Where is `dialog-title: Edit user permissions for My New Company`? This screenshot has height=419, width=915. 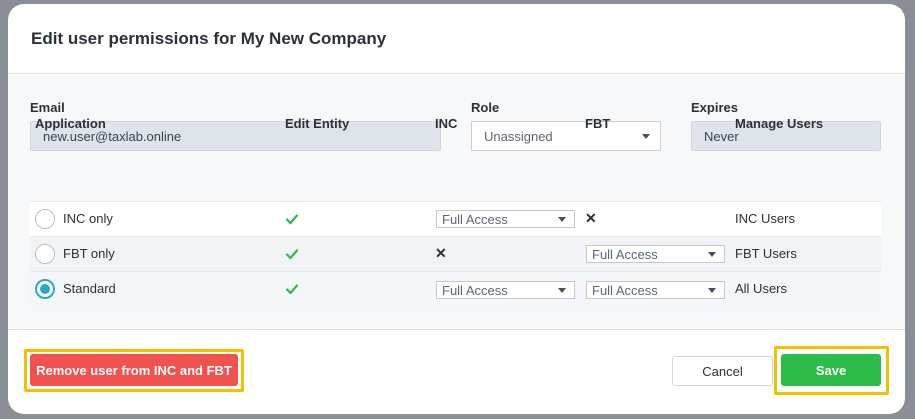 dialog-title: Edit user permissions for My New Company is located at coordinates (209, 38).